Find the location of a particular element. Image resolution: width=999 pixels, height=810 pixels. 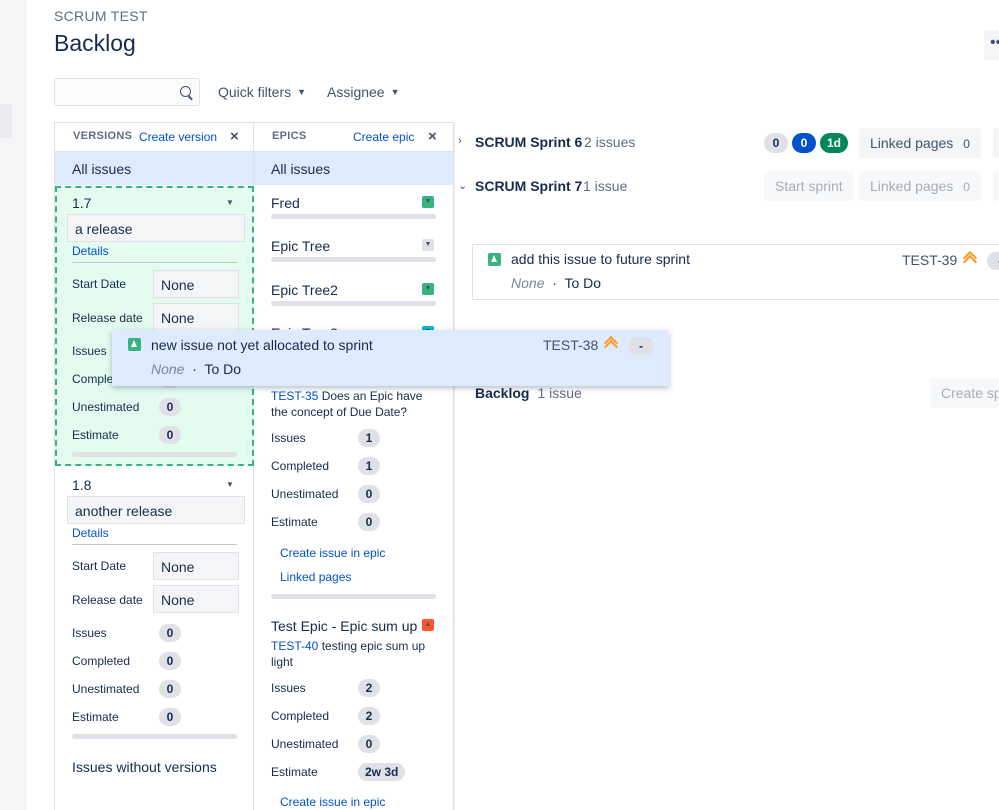

left-rail is located at coordinates (13, 405).